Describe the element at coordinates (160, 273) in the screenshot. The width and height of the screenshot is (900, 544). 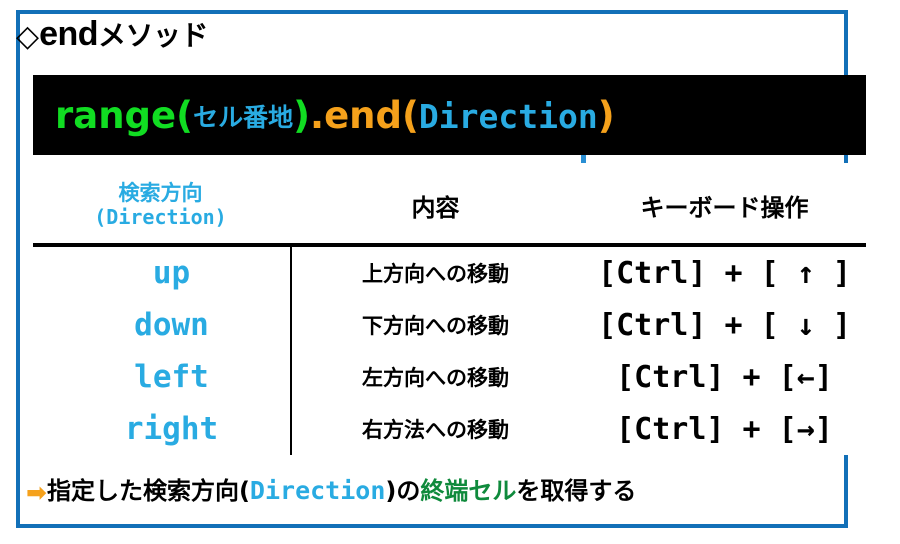
I see `cell-direction-up: up` at that location.